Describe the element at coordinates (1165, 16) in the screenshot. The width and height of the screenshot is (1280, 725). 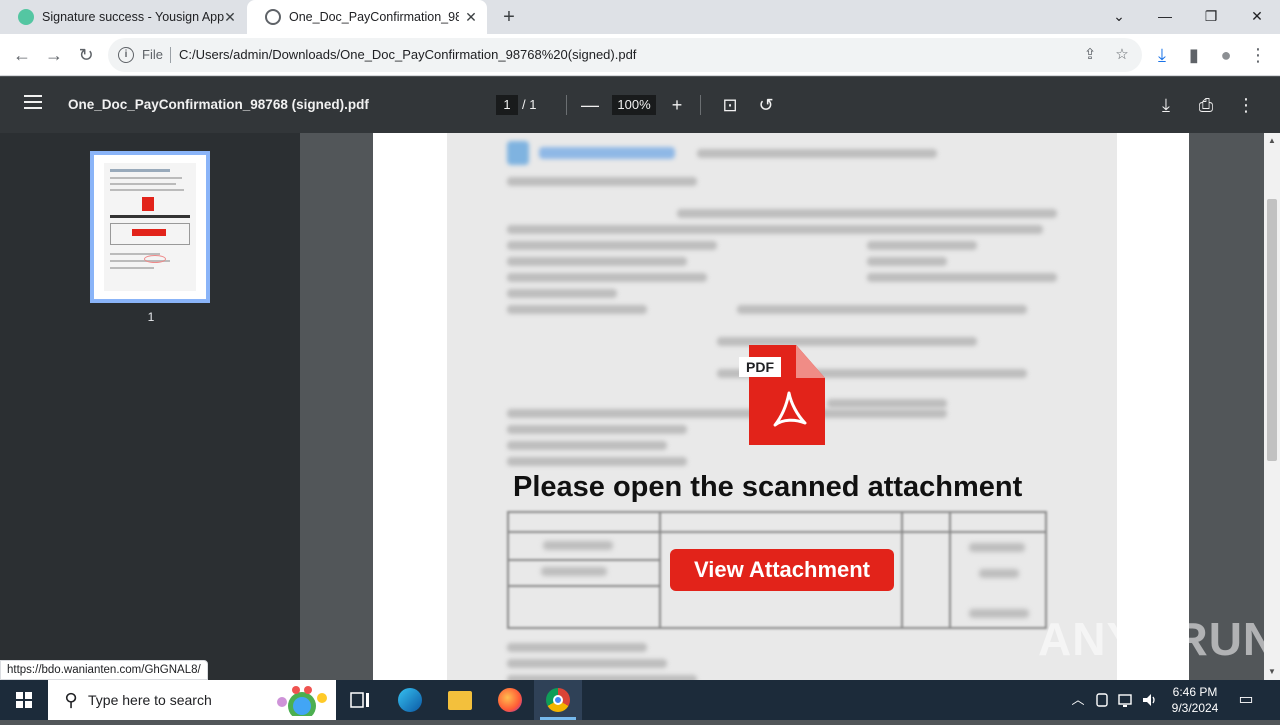
I see `minimize-button: —` at that location.